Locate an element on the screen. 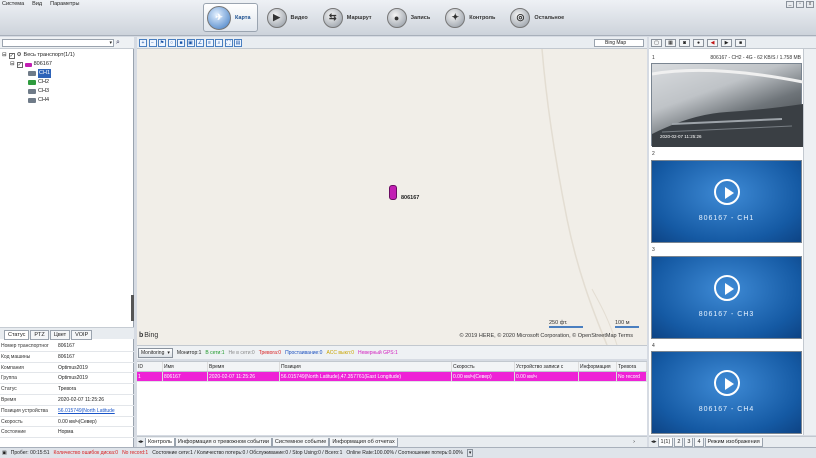  snapshot-icon: ◙ is located at coordinates (684, 42).